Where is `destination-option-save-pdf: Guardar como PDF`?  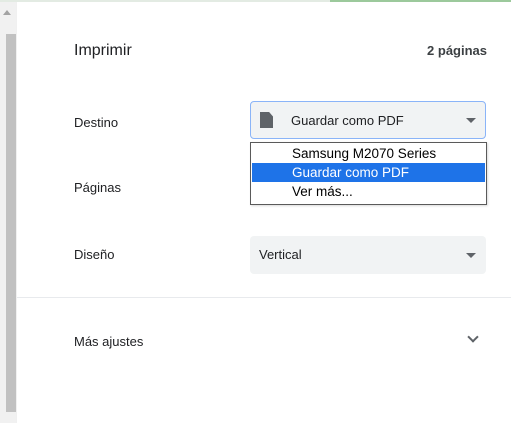
destination-option-save-pdf: Guardar como PDF is located at coordinates (368, 172).